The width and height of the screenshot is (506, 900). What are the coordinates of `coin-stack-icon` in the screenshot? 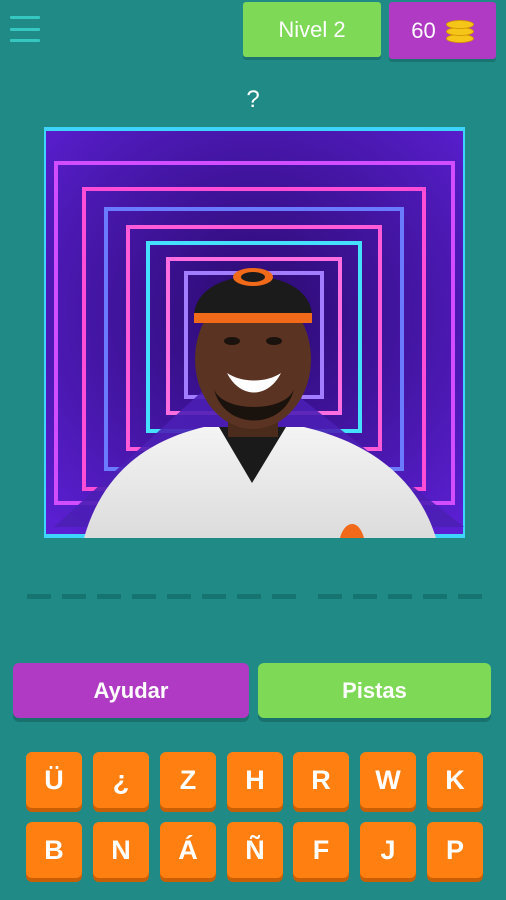 It's located at (459, 31).